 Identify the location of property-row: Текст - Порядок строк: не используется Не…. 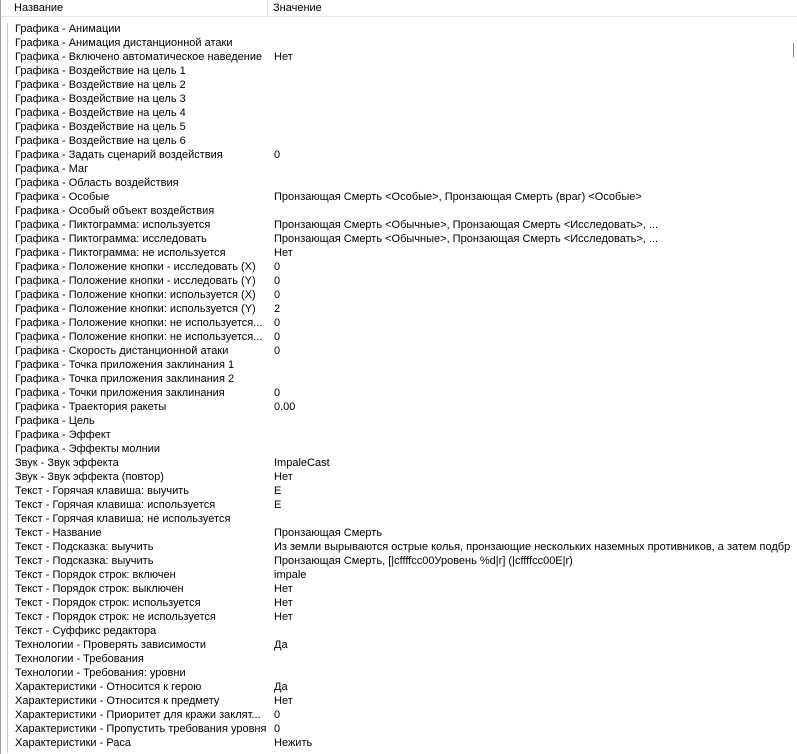
(399, 617).